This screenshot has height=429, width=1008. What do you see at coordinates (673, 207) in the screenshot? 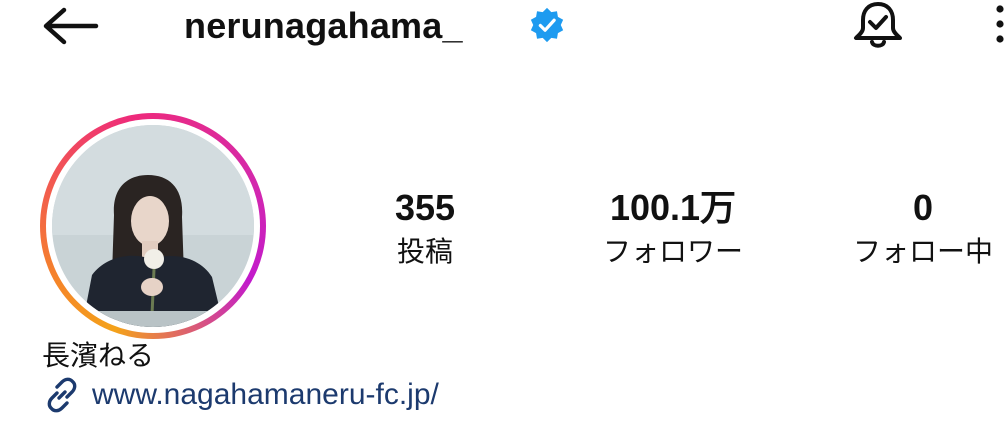
I see `followers-count-value: 100.1万` at bounding box center [673, 207].